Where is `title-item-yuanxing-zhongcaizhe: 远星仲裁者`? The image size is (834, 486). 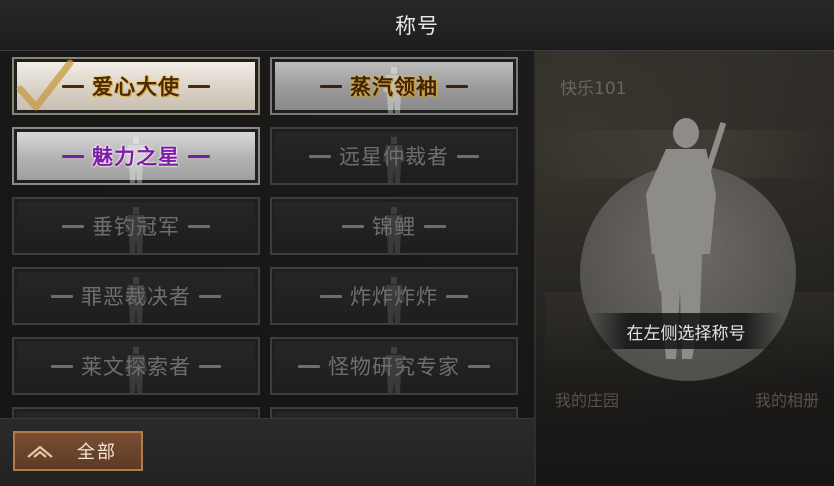 title-item-yuanxing-zhongcaizhe: 远星仲裁者 is located at coordinates (394, 156).